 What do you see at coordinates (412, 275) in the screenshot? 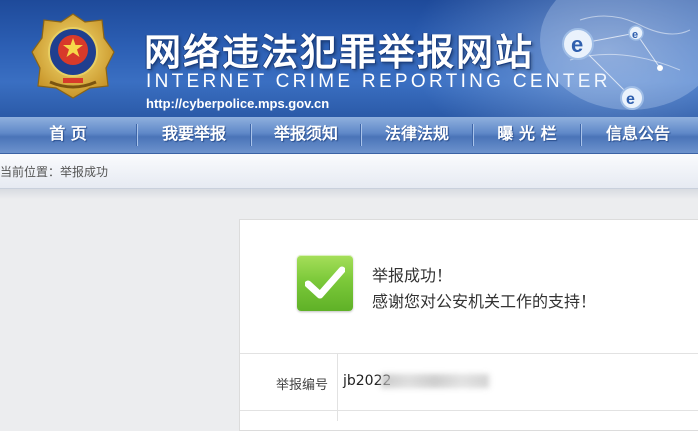
I see `success-title: 举报成功！` at bounding box center [412, 275].